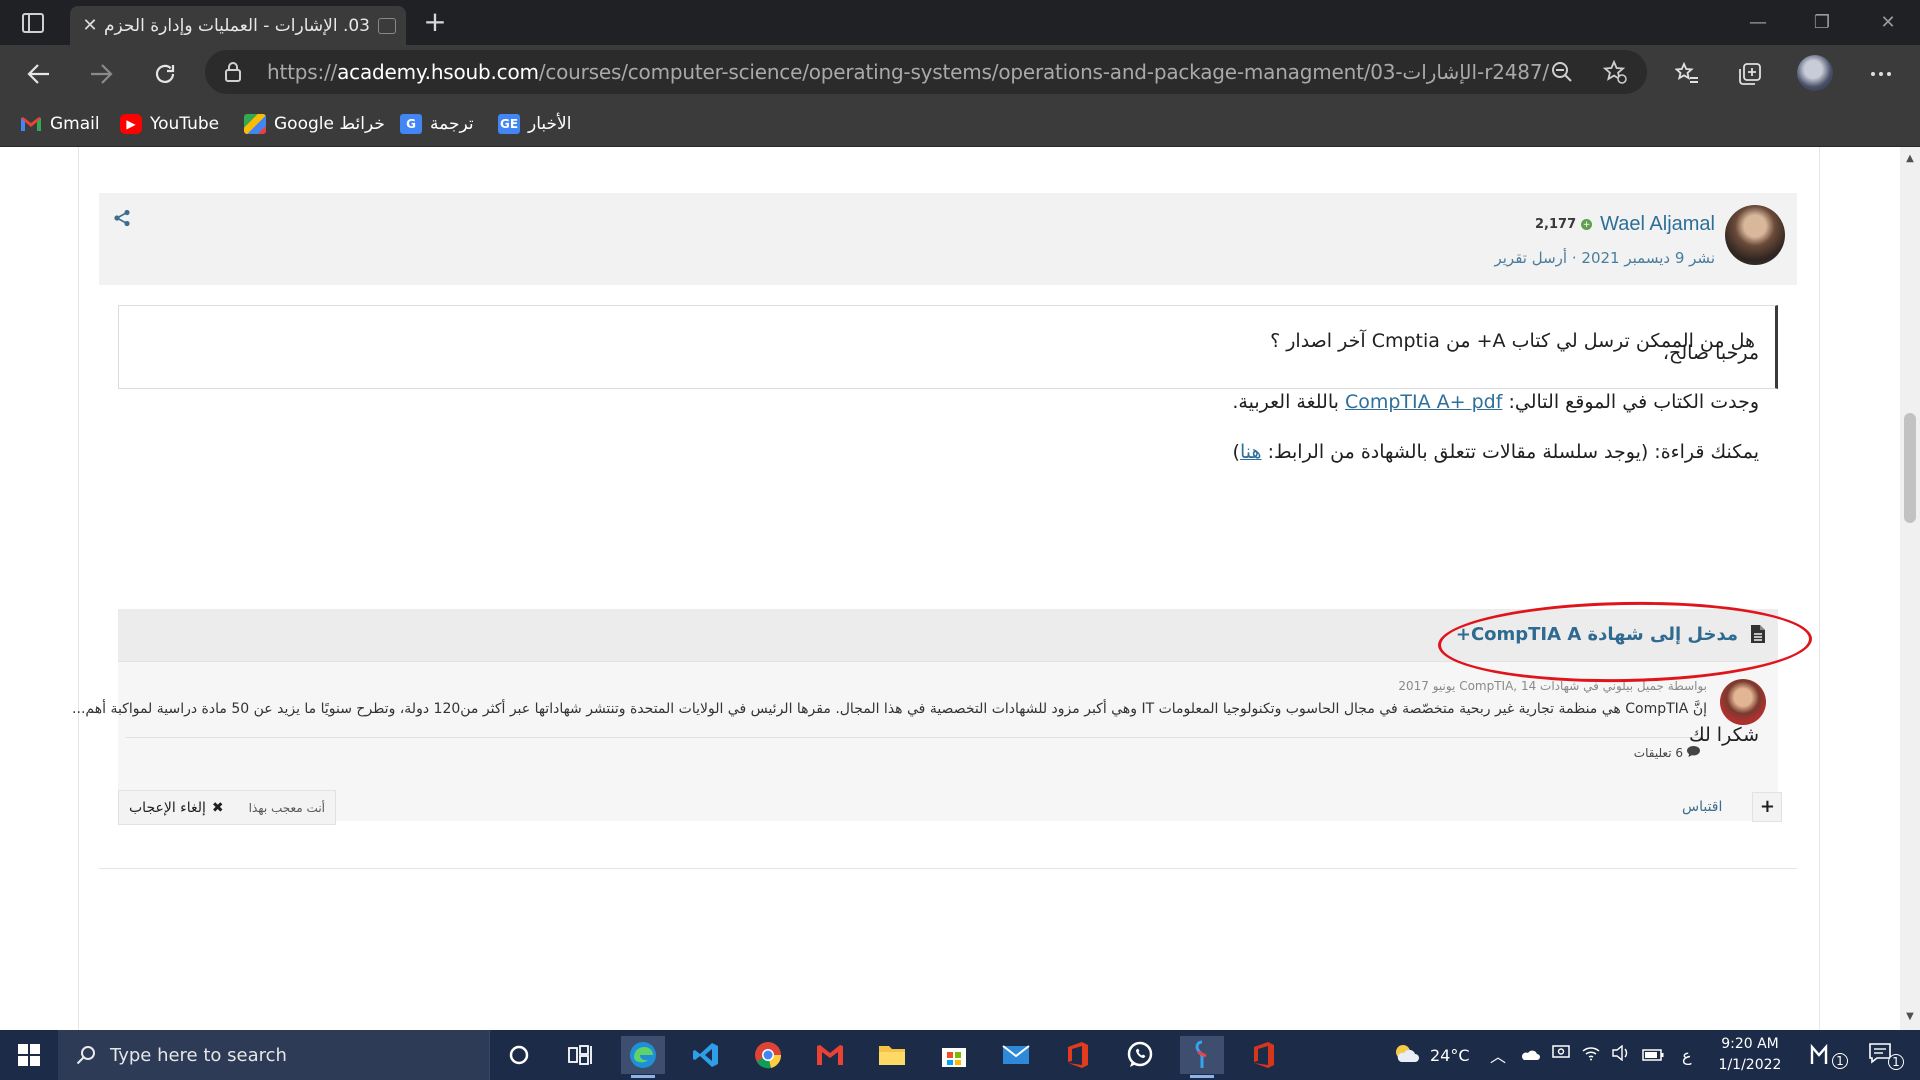 This screenshot has width=1920, height=1080. I want to click on here-link: هنا, so click(1251, 452).